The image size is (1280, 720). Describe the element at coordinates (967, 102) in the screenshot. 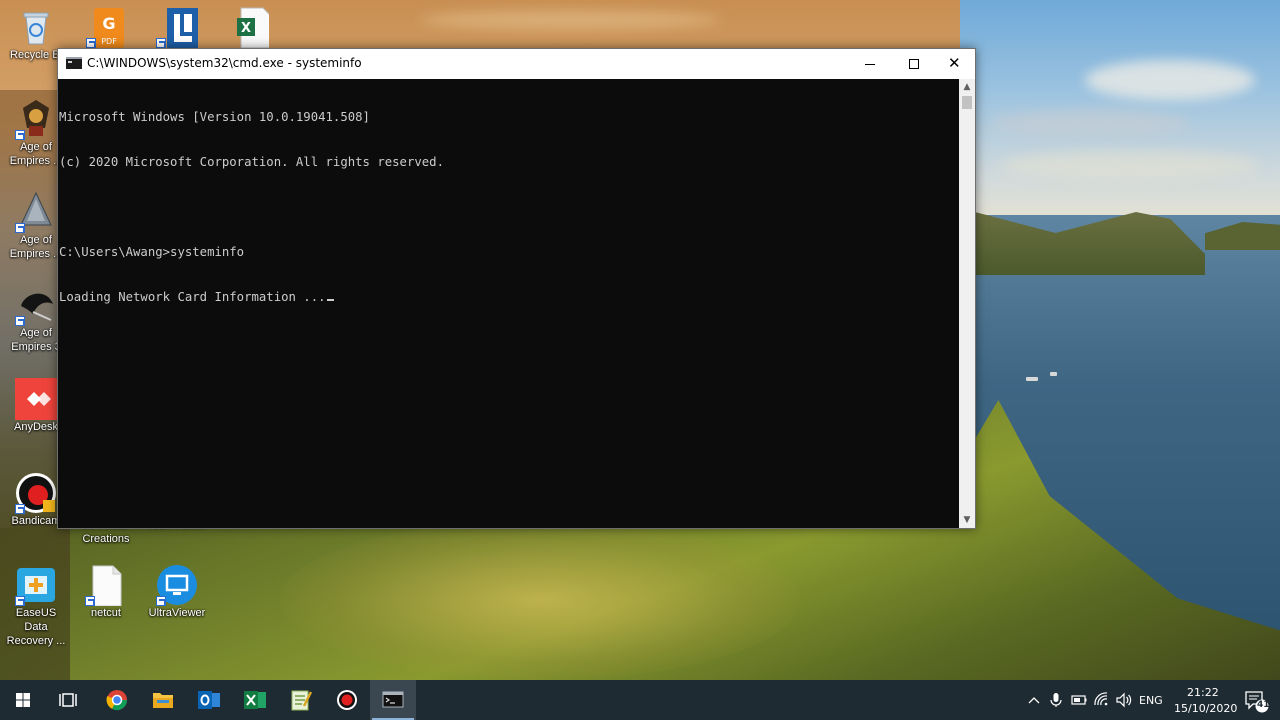

I see `scrollbar-thumb` at that location.